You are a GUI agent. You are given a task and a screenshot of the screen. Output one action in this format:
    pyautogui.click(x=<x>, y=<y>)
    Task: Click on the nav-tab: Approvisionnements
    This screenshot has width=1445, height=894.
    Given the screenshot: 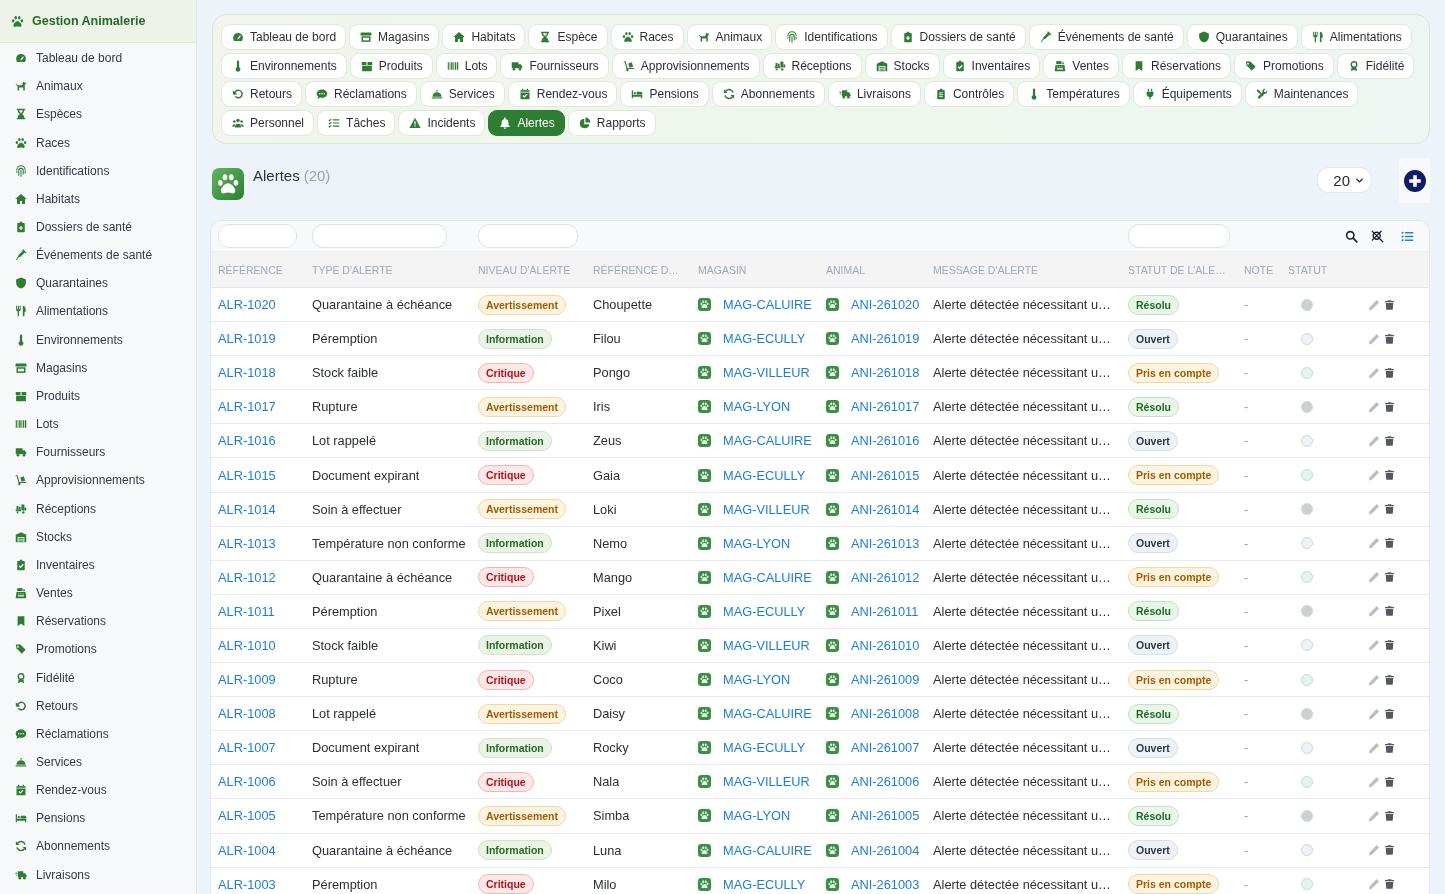 What is the action you would take?
    pyautogui.click(x=685, y=65)
    